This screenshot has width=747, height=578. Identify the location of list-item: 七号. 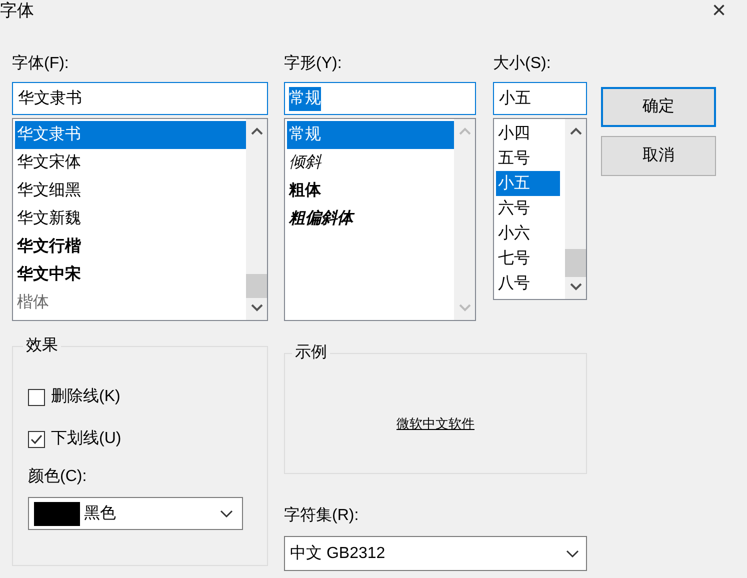
(528, 258).